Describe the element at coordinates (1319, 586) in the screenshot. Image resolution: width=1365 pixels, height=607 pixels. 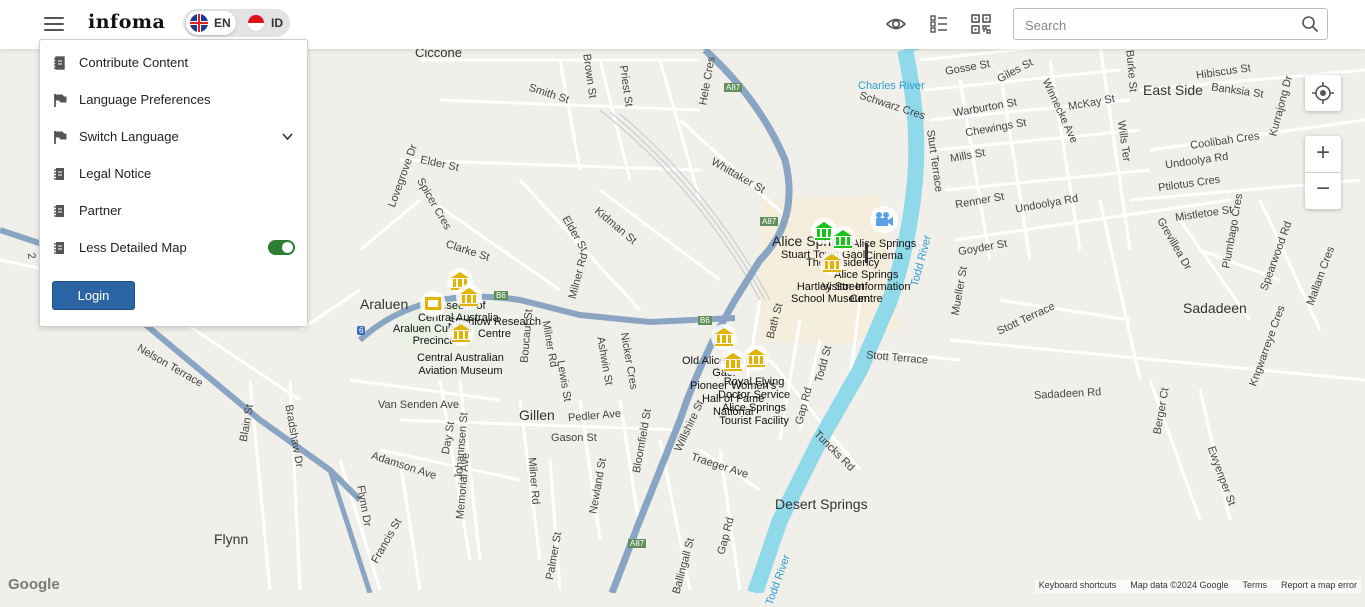
I see `report-error-link: Report a map error` at that location.